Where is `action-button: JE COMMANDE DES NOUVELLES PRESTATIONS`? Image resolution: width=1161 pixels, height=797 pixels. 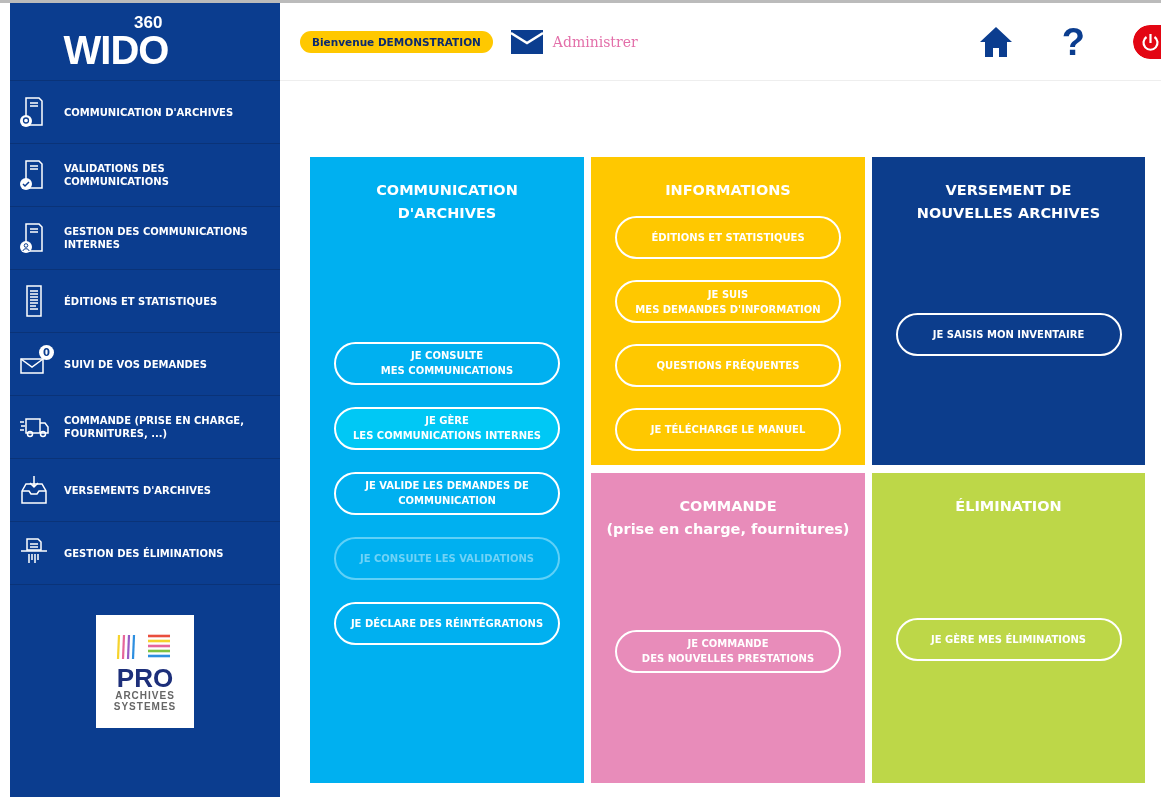 action-button: JE COMMANDE DES NOUVELLES PRESTATIONS is located at coordinates (728, 651).